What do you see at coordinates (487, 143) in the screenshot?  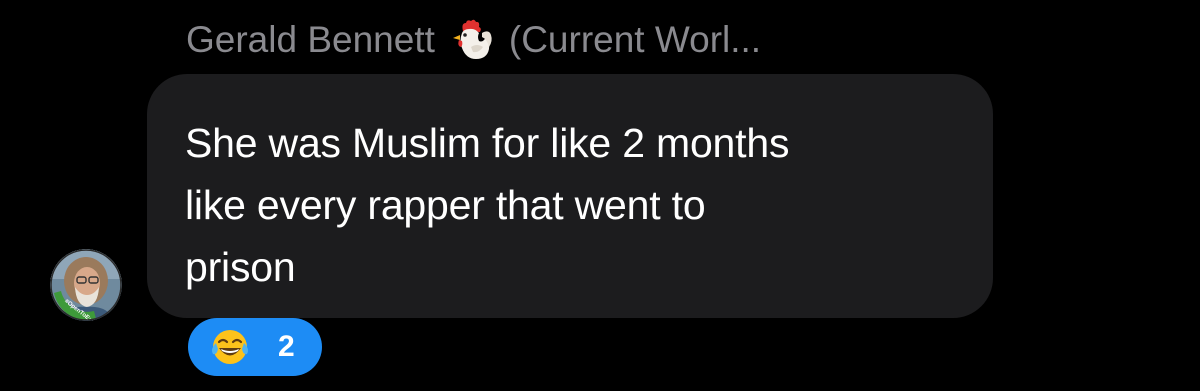 I see `message-line-1: She was Muslim for like 2 months` at bounding box center [487, 143].